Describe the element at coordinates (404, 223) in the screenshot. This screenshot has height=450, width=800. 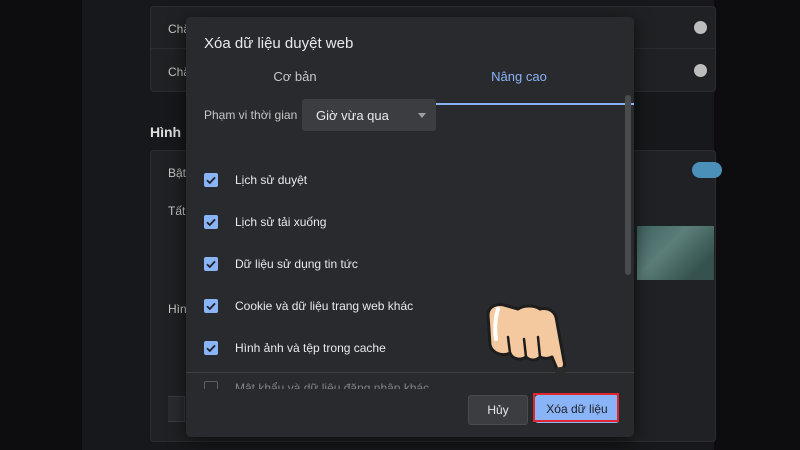
I see `checkbox-download-history: Lịch sử tải xuống` at that location.